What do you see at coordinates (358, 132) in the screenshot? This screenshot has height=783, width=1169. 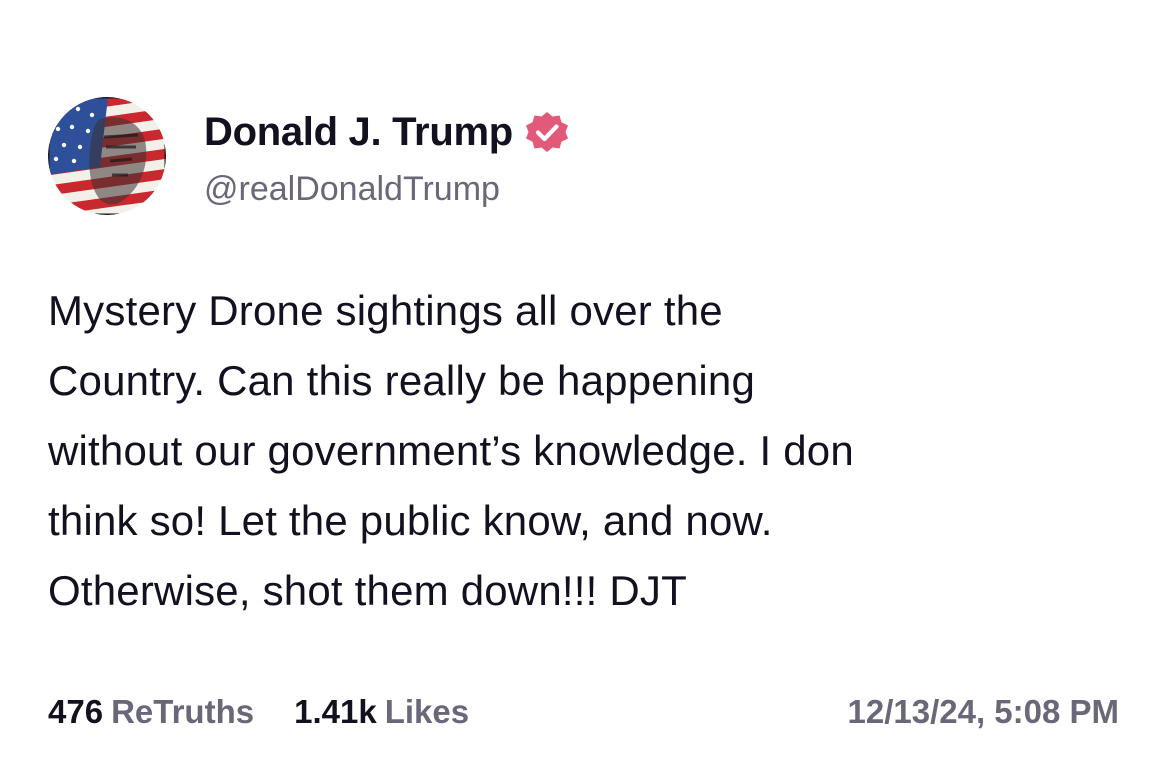 I see `display-name: Donald J. Trump` at bounding box center [358, 132].